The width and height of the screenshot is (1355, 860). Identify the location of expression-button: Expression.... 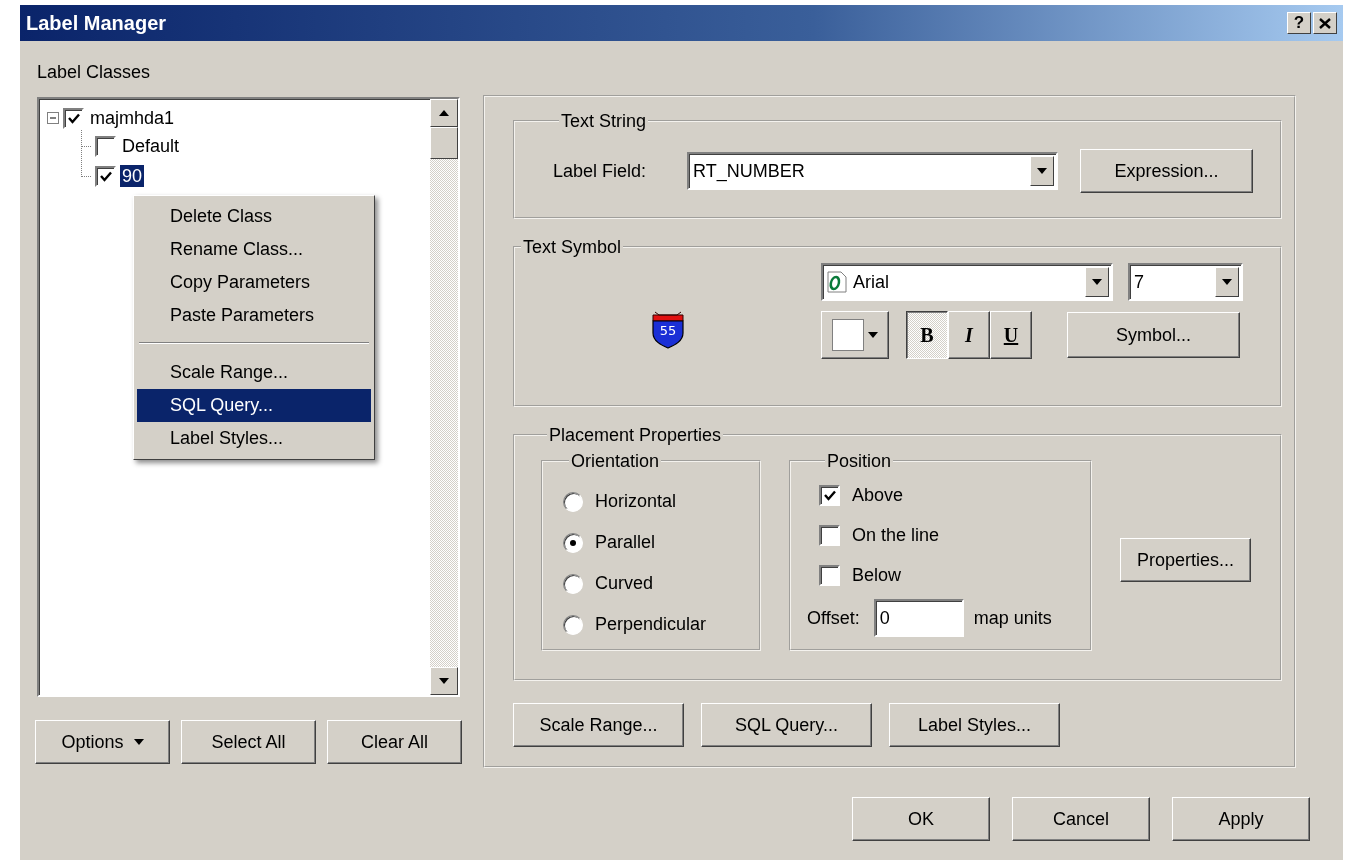
(1166, 171).